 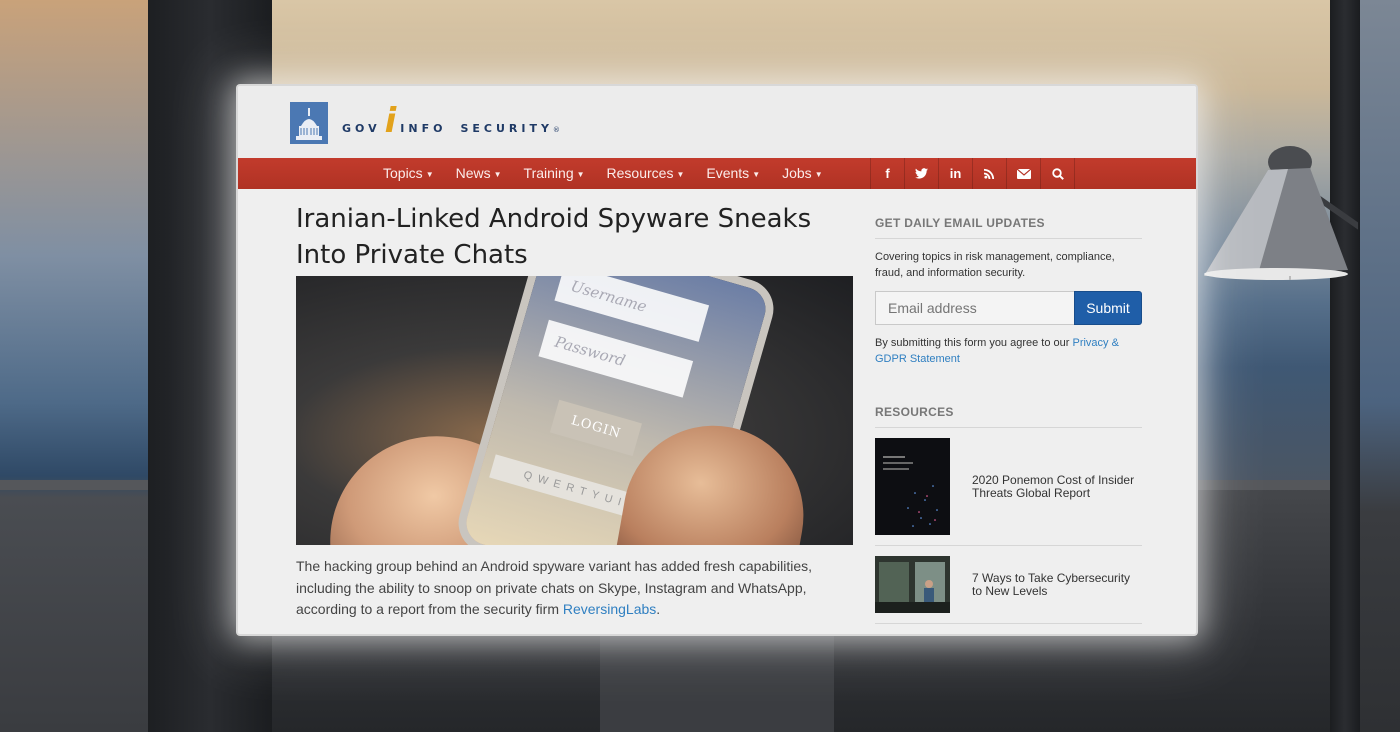 I want to click on nav-label: Topics, so click(x=403, y=173).